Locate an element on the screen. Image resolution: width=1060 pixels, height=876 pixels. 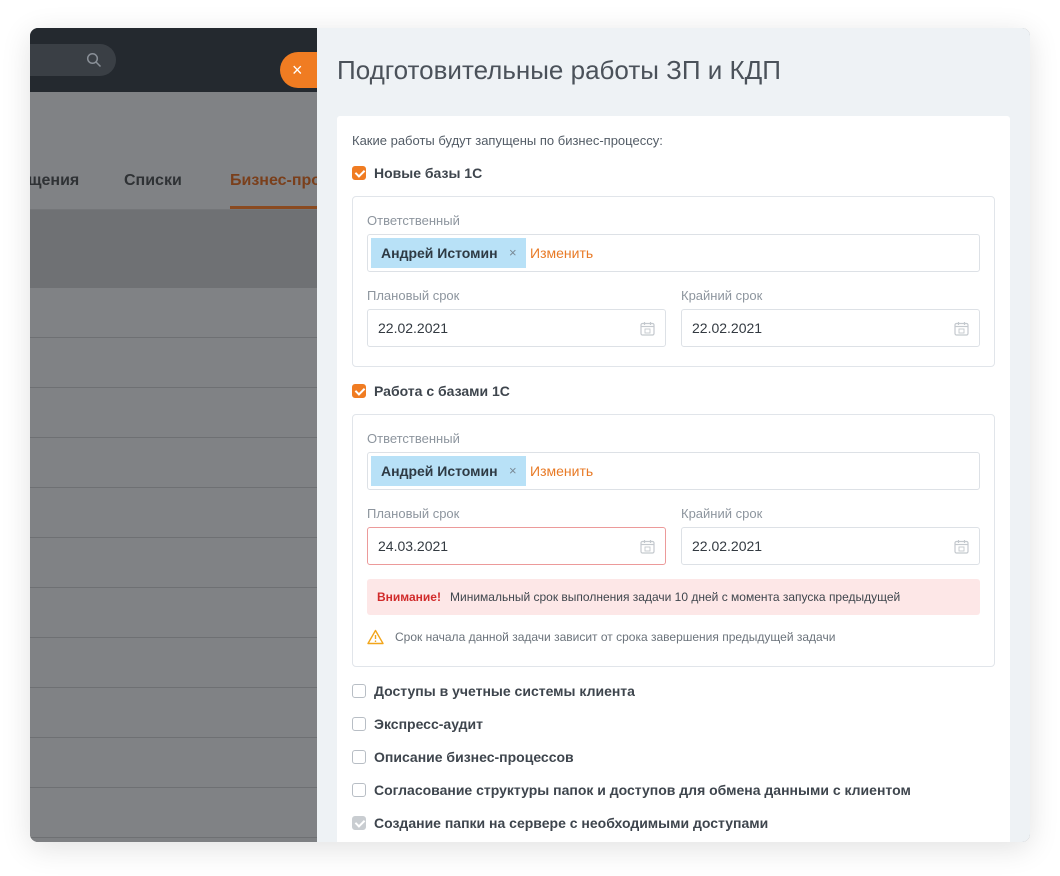
task-label: Экспресс-аудит is located at coordinates (428, 724).